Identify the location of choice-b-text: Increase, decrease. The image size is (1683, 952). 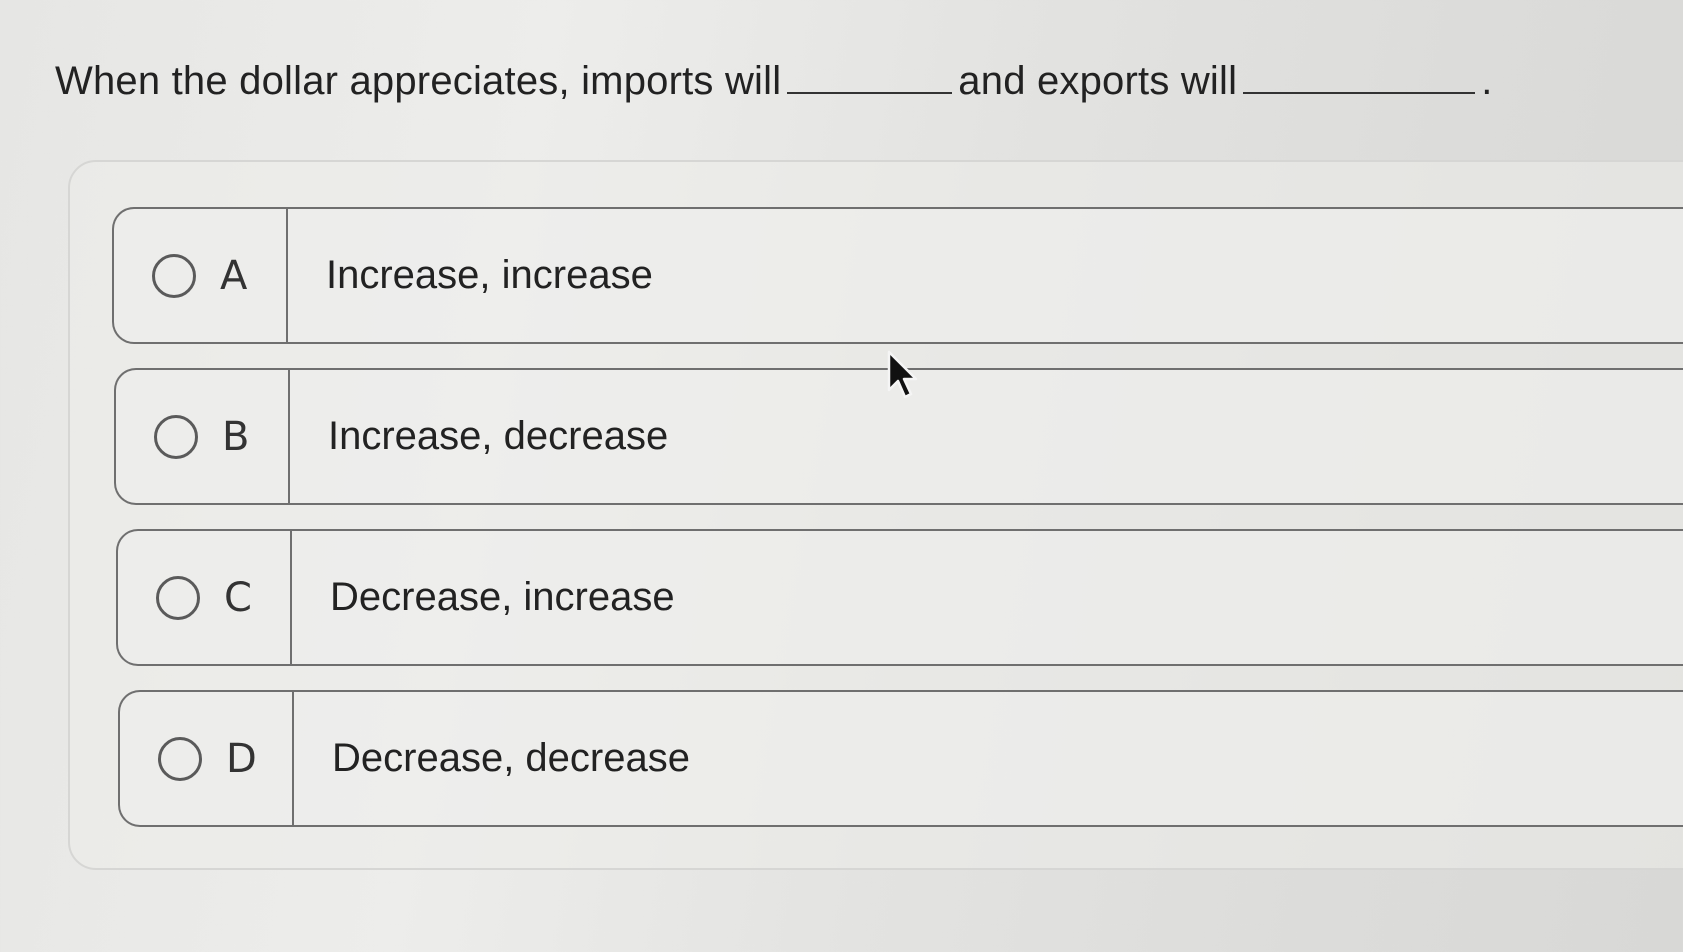
(498, 436).